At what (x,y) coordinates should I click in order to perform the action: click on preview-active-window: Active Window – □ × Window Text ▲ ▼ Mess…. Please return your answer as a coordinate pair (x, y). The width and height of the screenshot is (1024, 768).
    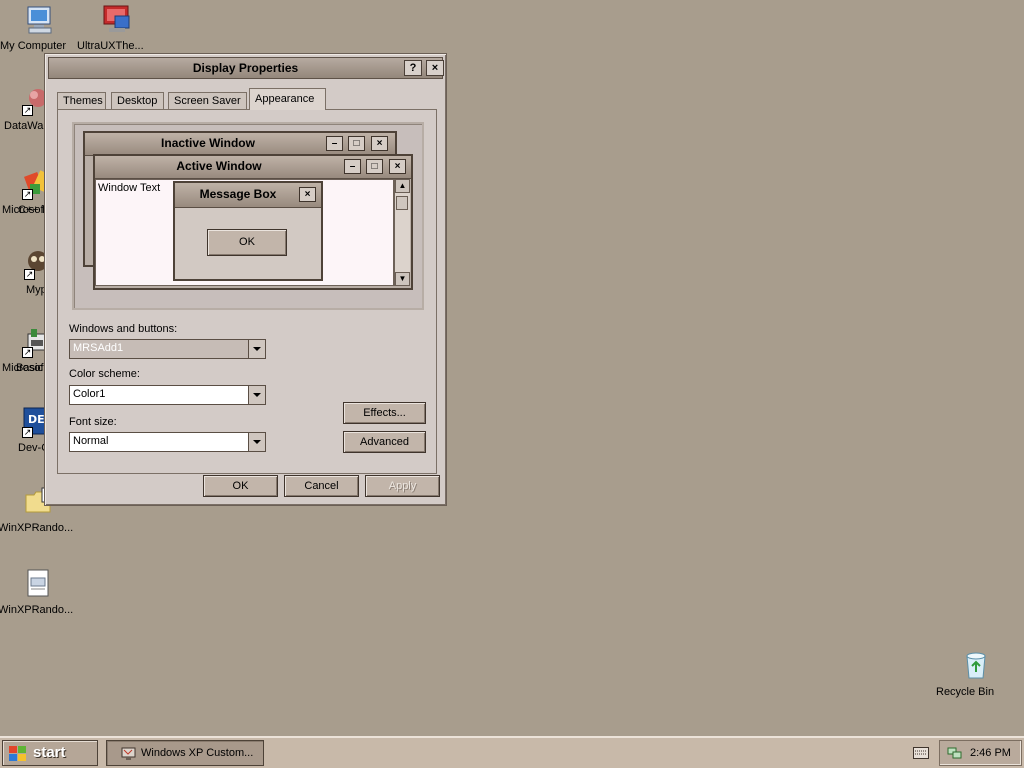
    Looking at the image, I should click on (253, 222).